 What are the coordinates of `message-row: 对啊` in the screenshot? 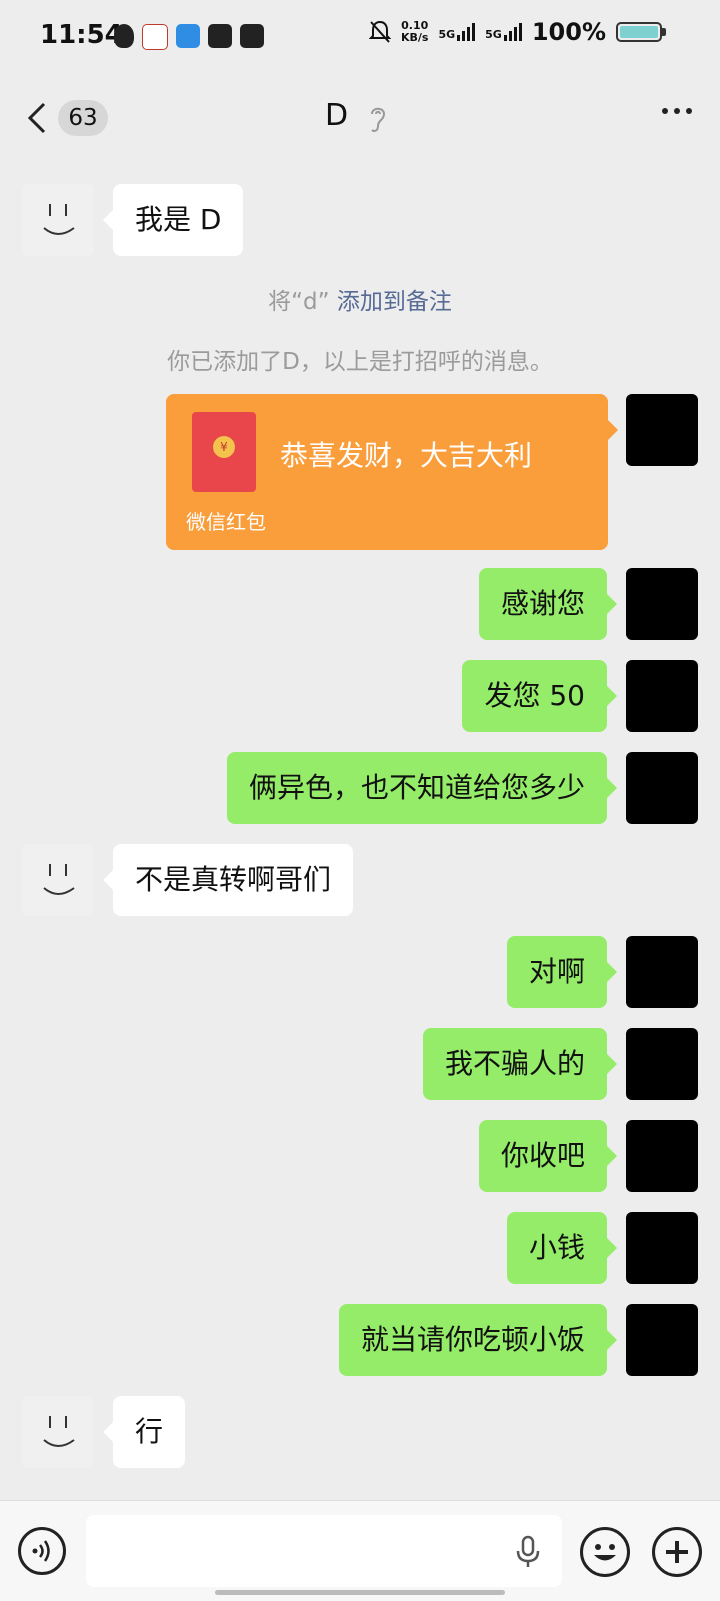 It's located at (360, 972).